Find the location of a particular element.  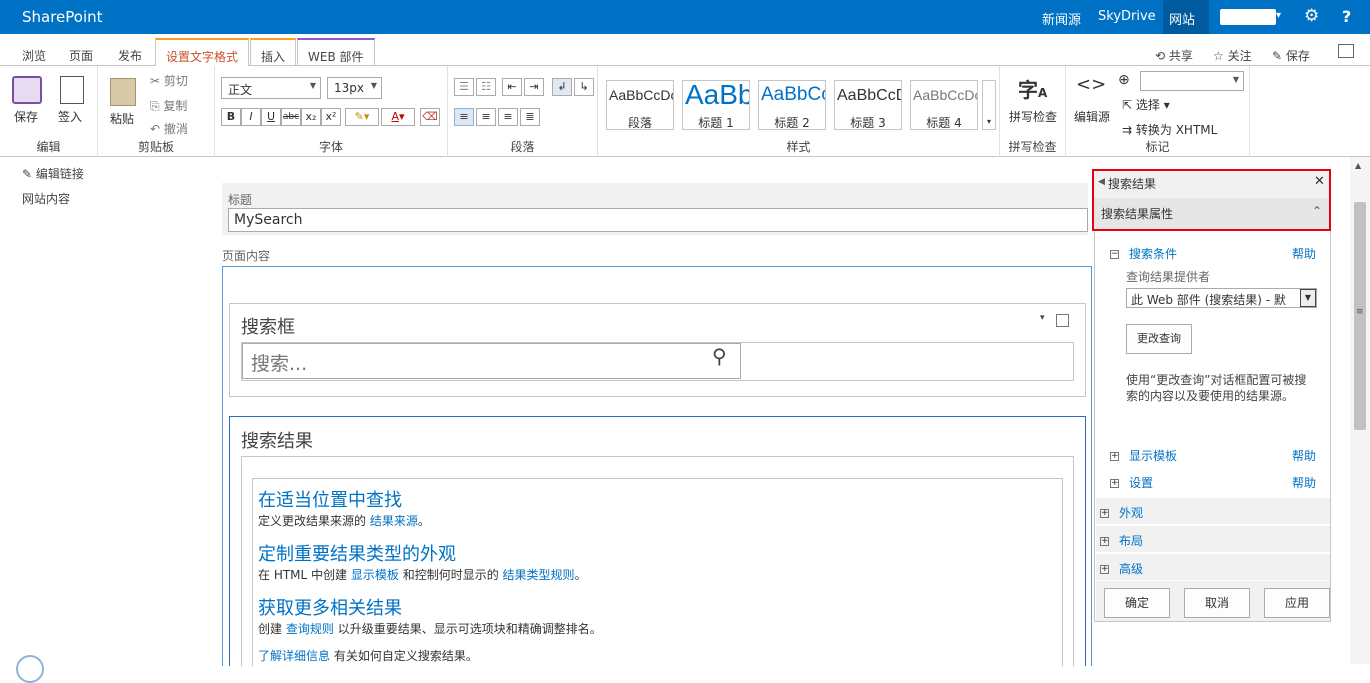

font-color-button: A▾ is located at coordinates (398, 117).